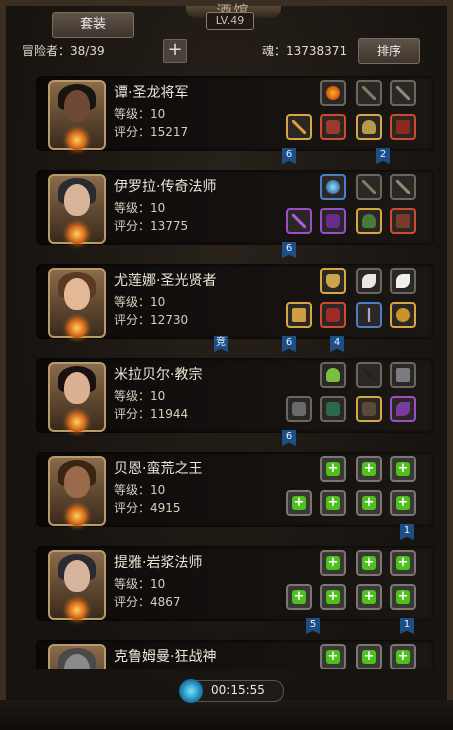 The width and height of the screenshot is (453, 730). What do you see at coordinates (235, 395) in the screenshot?
I see `hero-card: 米拉贝尔·教宗 等级：10 评分：11944` at bounding box center [235, 395].